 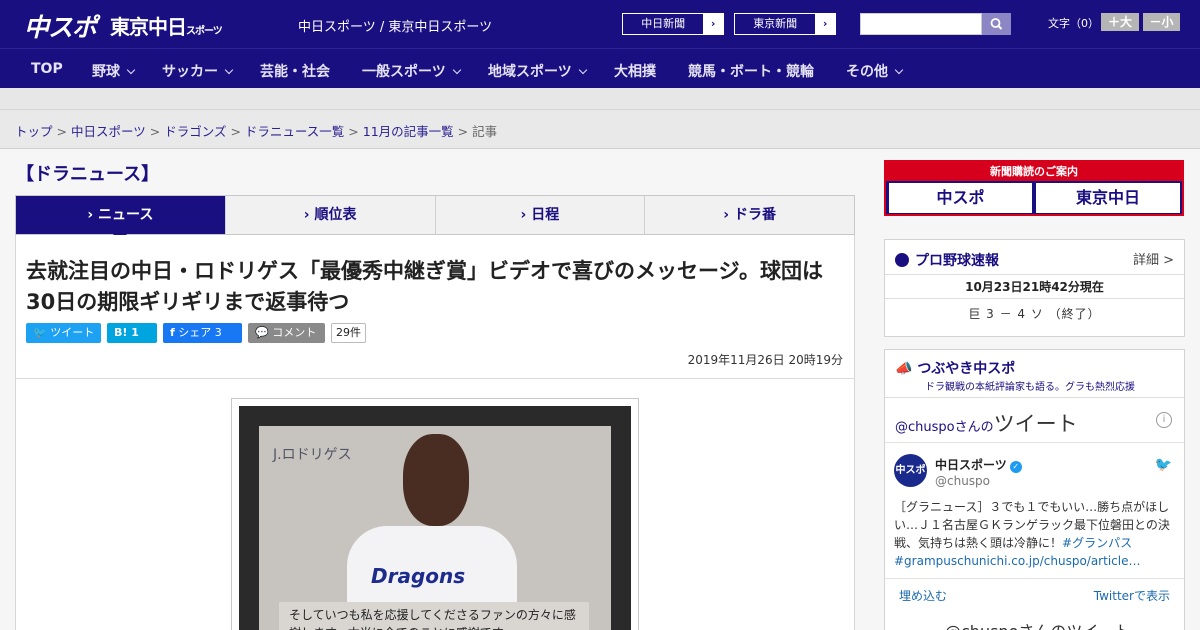 I want to click on comment-count: 29件, so click(x=348, y=333).